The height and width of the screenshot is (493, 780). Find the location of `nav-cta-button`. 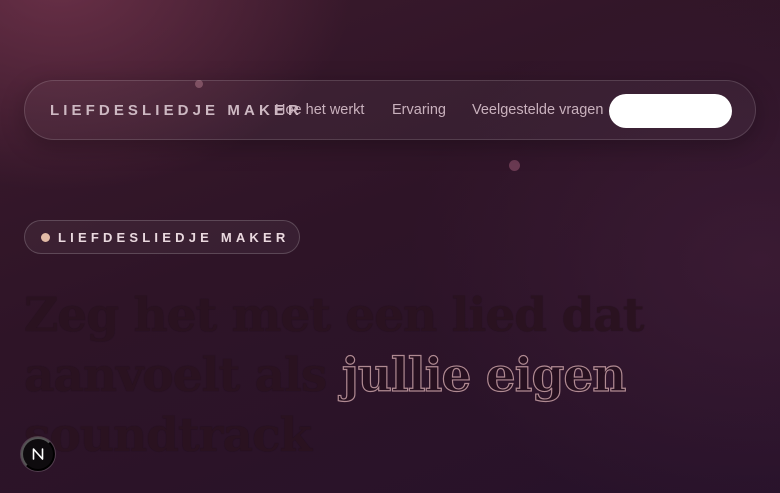

nav-cta-button is located at coordinates (670, 111).